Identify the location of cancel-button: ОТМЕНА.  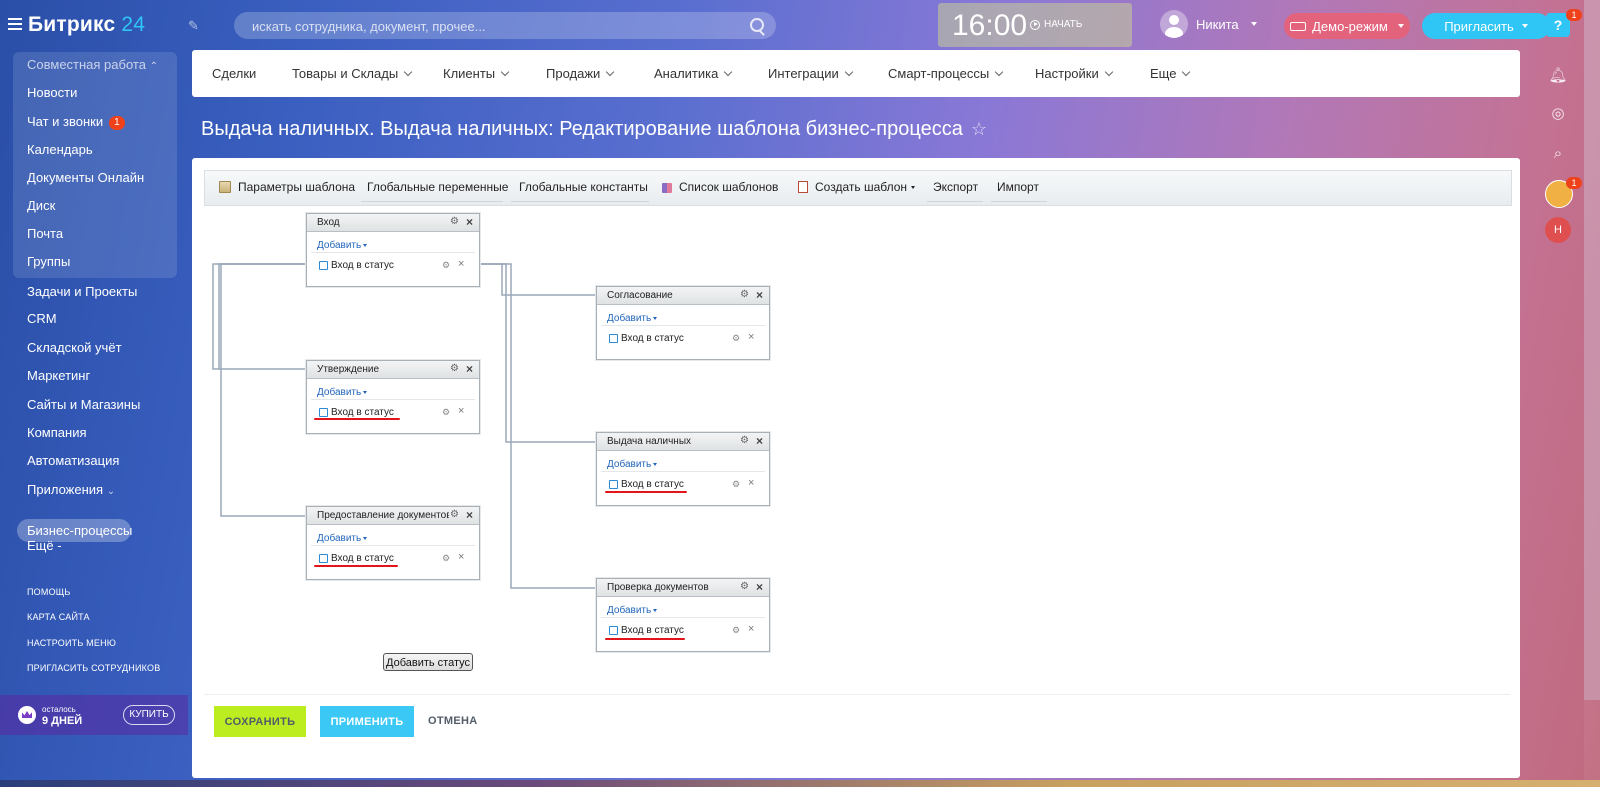
(452, 721).